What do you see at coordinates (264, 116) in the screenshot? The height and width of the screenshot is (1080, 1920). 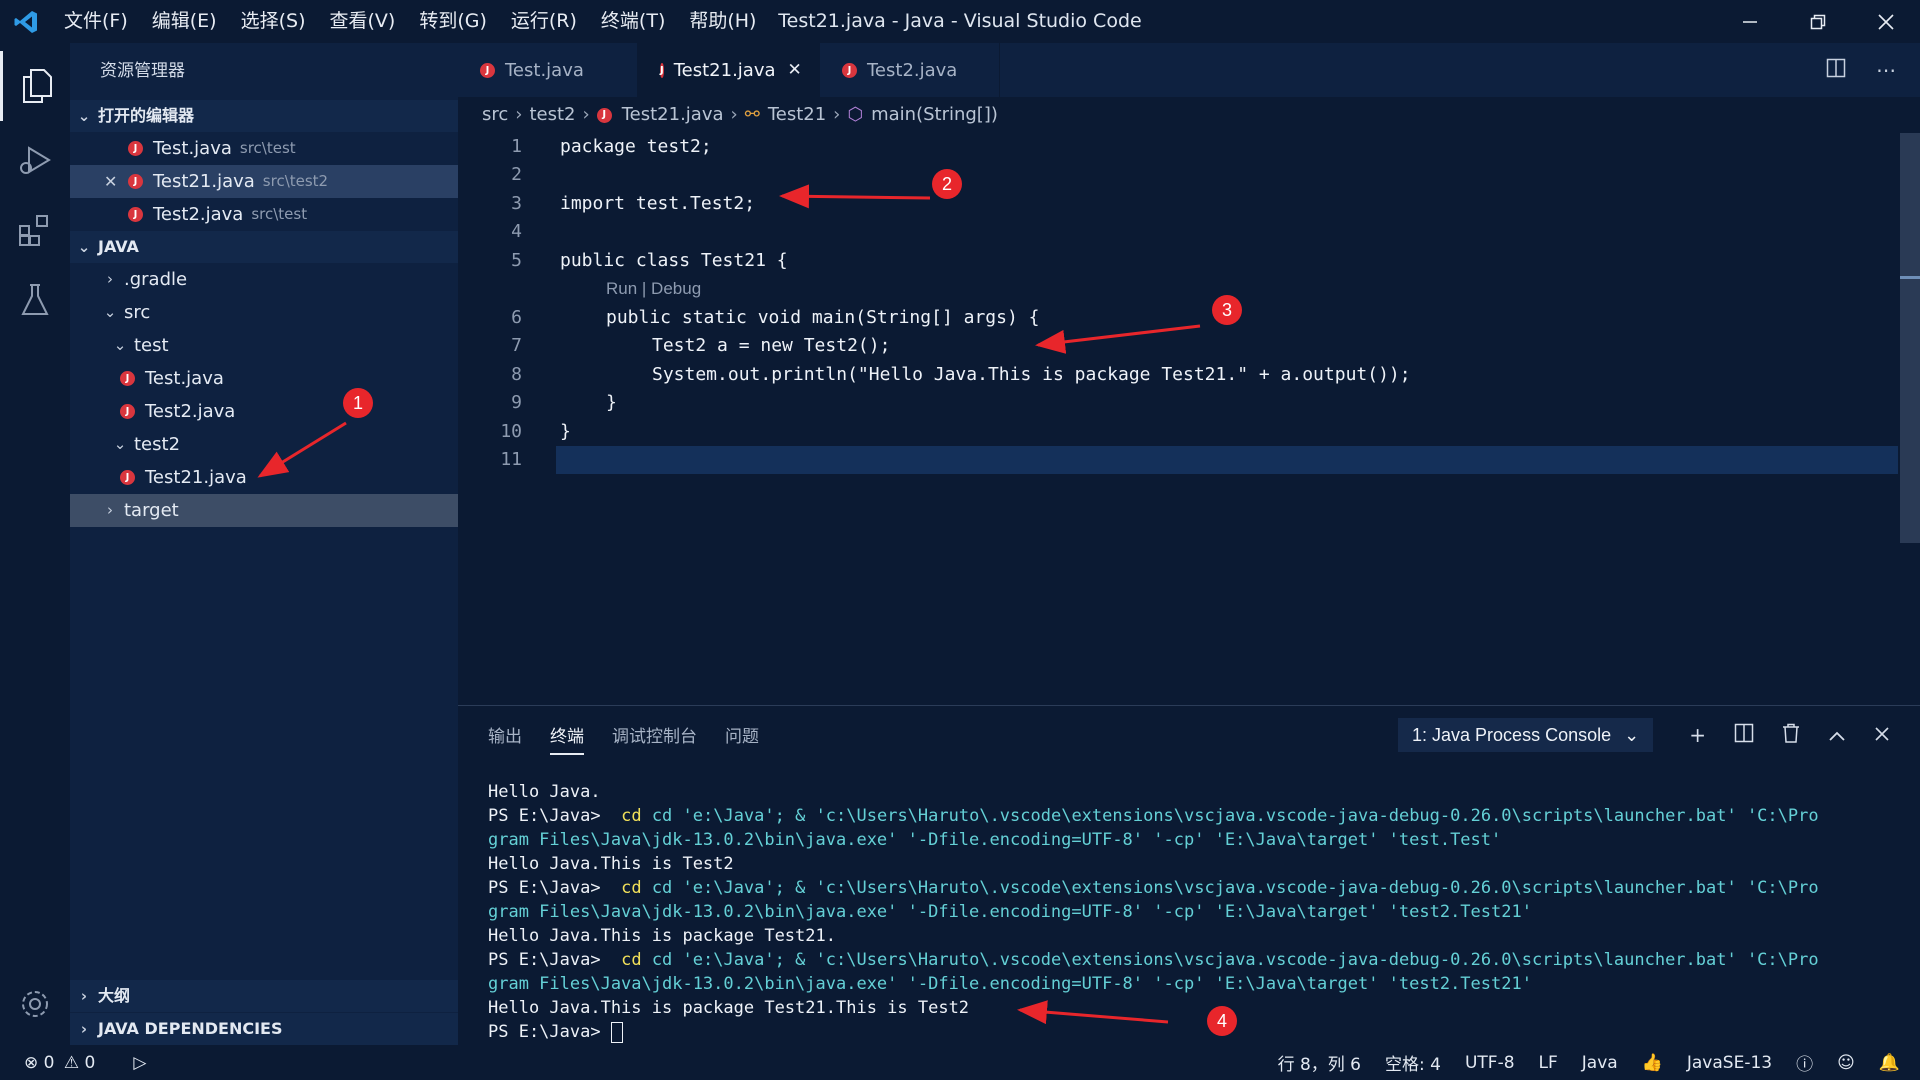 I see `open-editors-header: ⌄ 打开的编辑器` at bounding box center [264, 116].